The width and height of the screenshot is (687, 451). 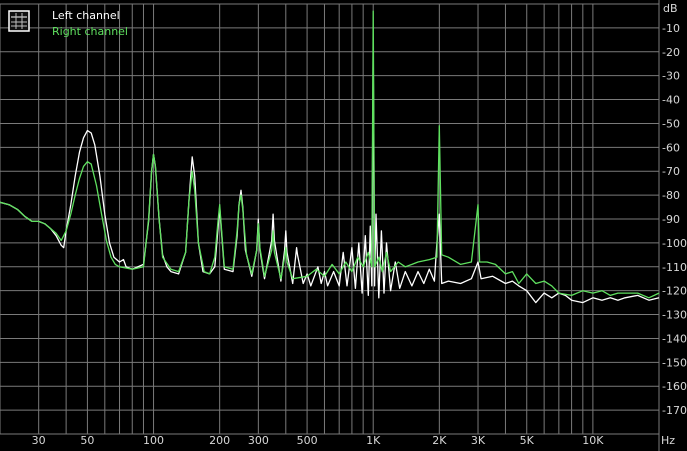 I want to click on x-tick-label: 200, so click(x=219, y=440).